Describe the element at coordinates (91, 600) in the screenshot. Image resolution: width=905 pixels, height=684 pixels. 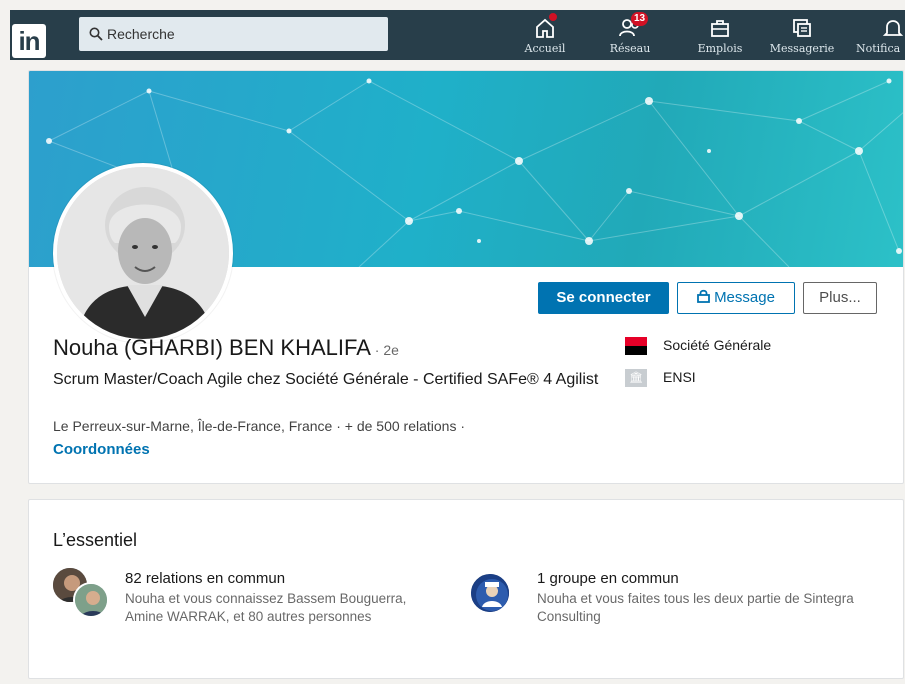
I see `mutual-connection-avatar` at that location.